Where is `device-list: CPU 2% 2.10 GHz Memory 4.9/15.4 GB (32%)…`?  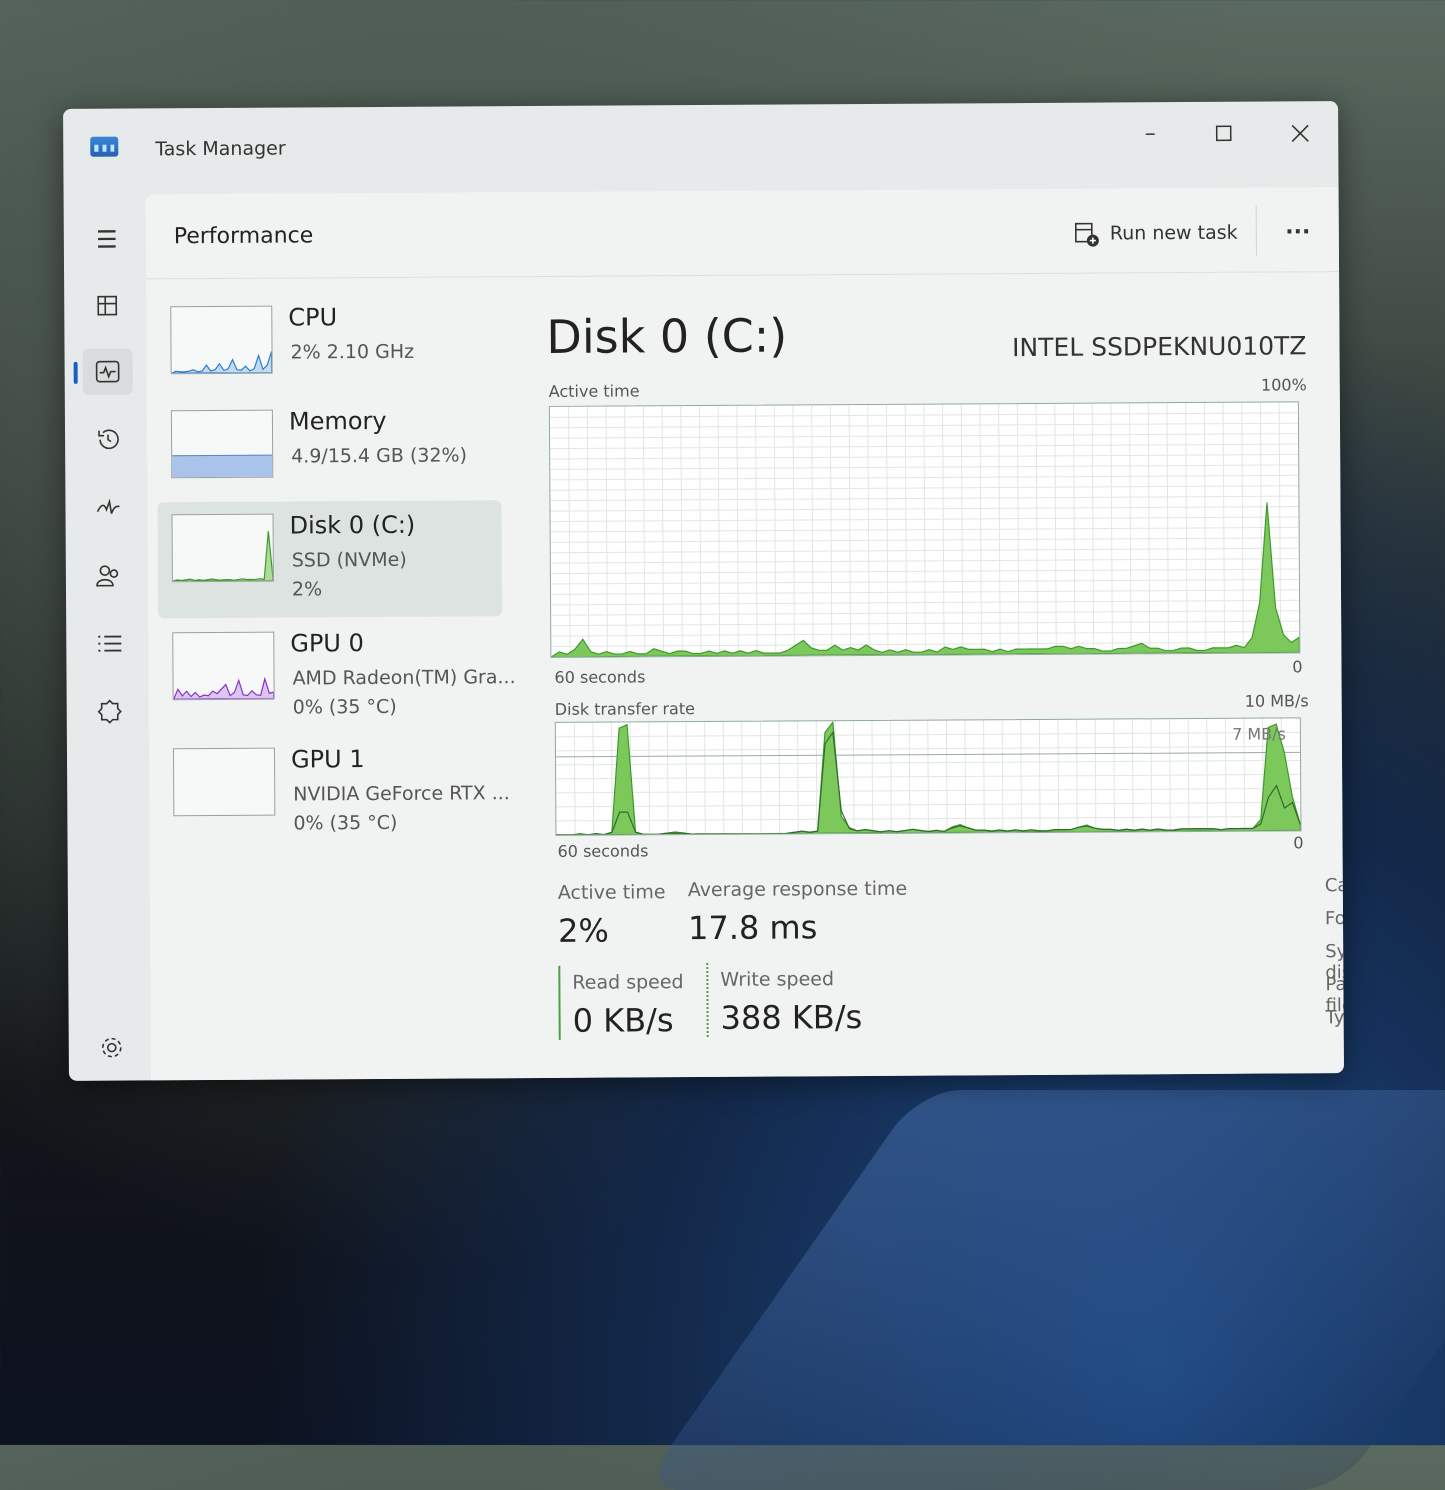
device-list: CPU 2% 2.10 GHz Memory 4.9/15.4 GB (32%)… is located at coordinates (331, 563).